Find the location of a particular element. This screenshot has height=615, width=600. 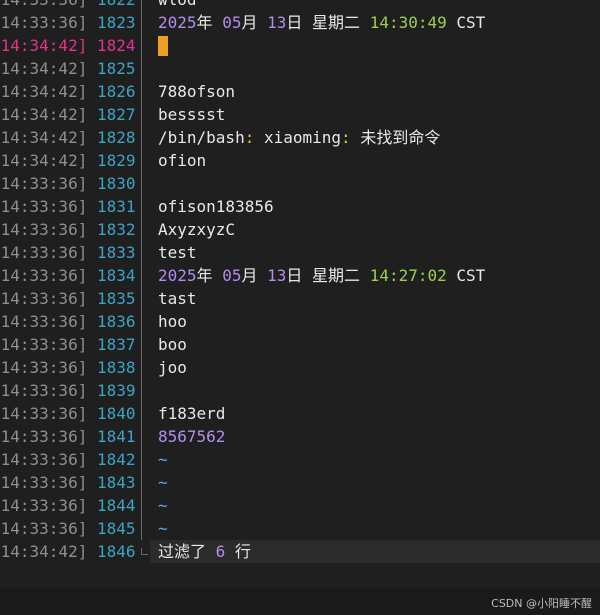

line-gutter: [14:34:42] 1828 is located at coordinates (72, 137).